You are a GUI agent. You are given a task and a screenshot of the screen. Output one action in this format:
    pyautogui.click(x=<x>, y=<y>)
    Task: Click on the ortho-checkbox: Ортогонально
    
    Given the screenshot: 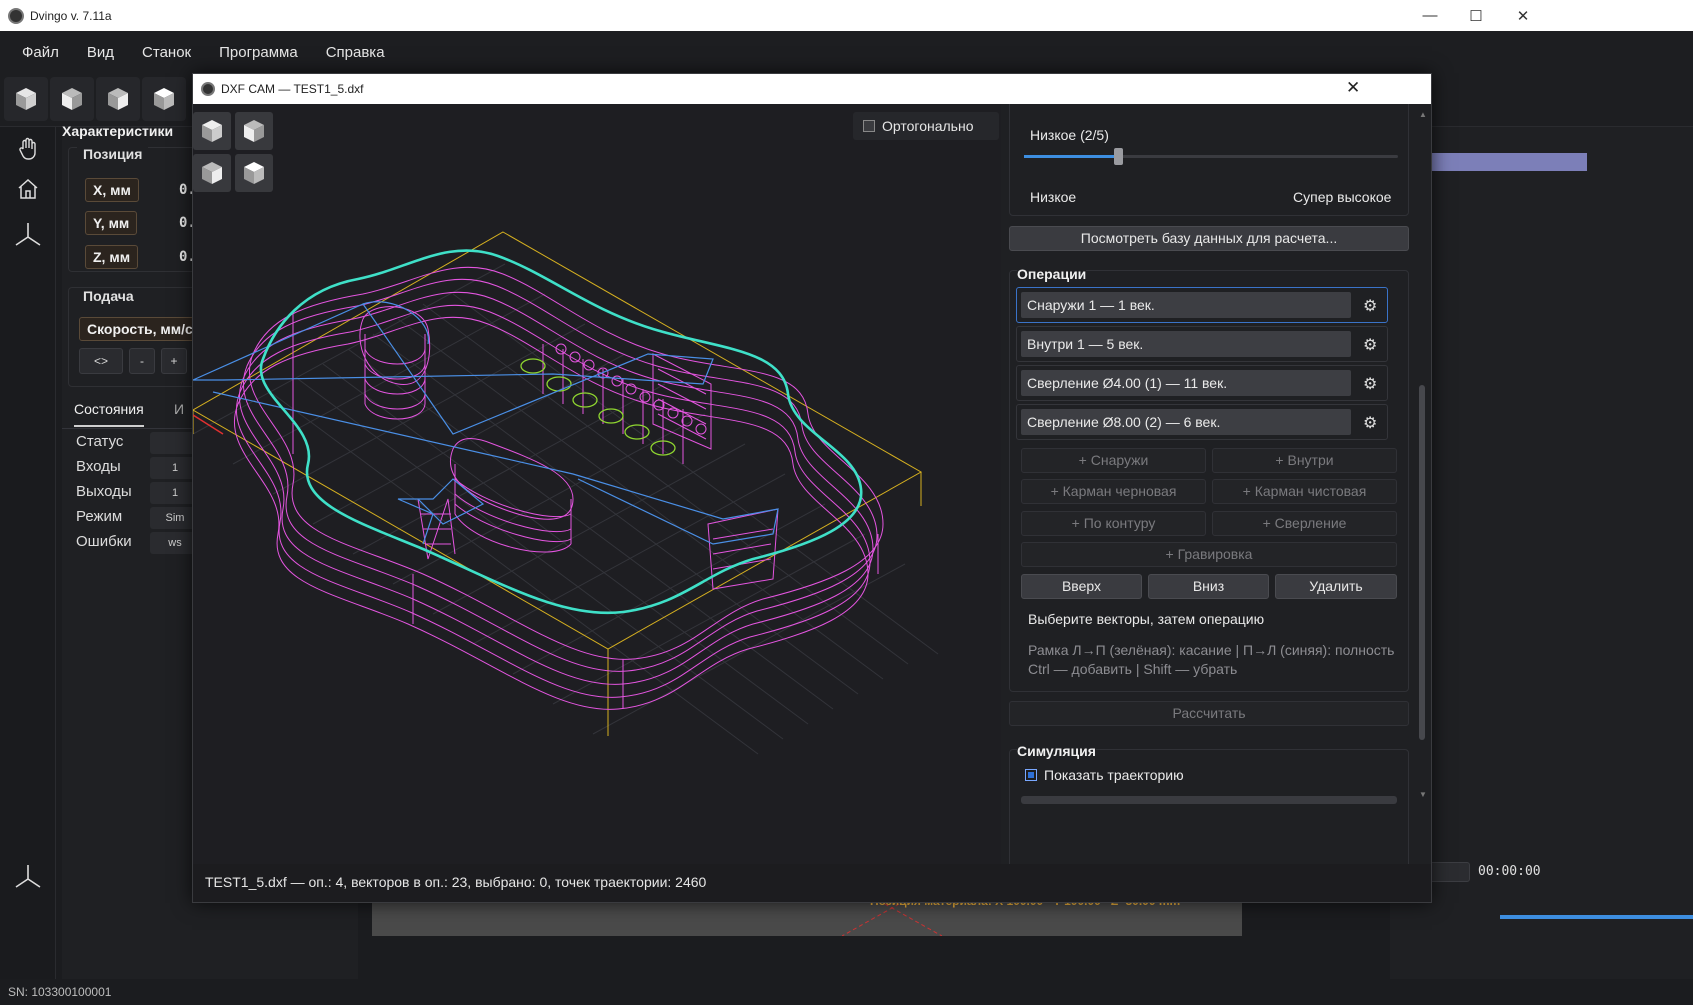 What is the action you would take?
    pyautogui.click(x=926, y=126)
    